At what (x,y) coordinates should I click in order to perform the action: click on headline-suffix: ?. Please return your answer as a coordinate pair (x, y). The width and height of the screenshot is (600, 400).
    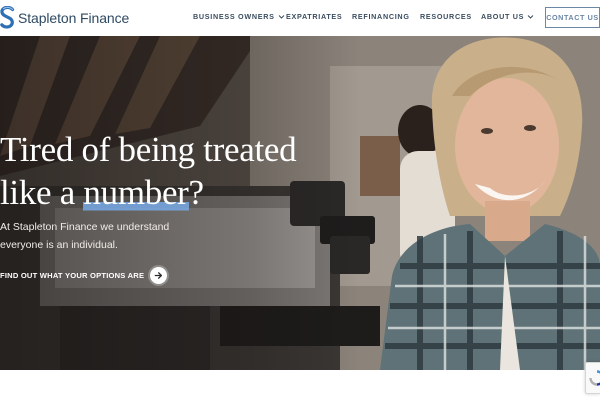
    Looking at the image, I should click on (196, 192).